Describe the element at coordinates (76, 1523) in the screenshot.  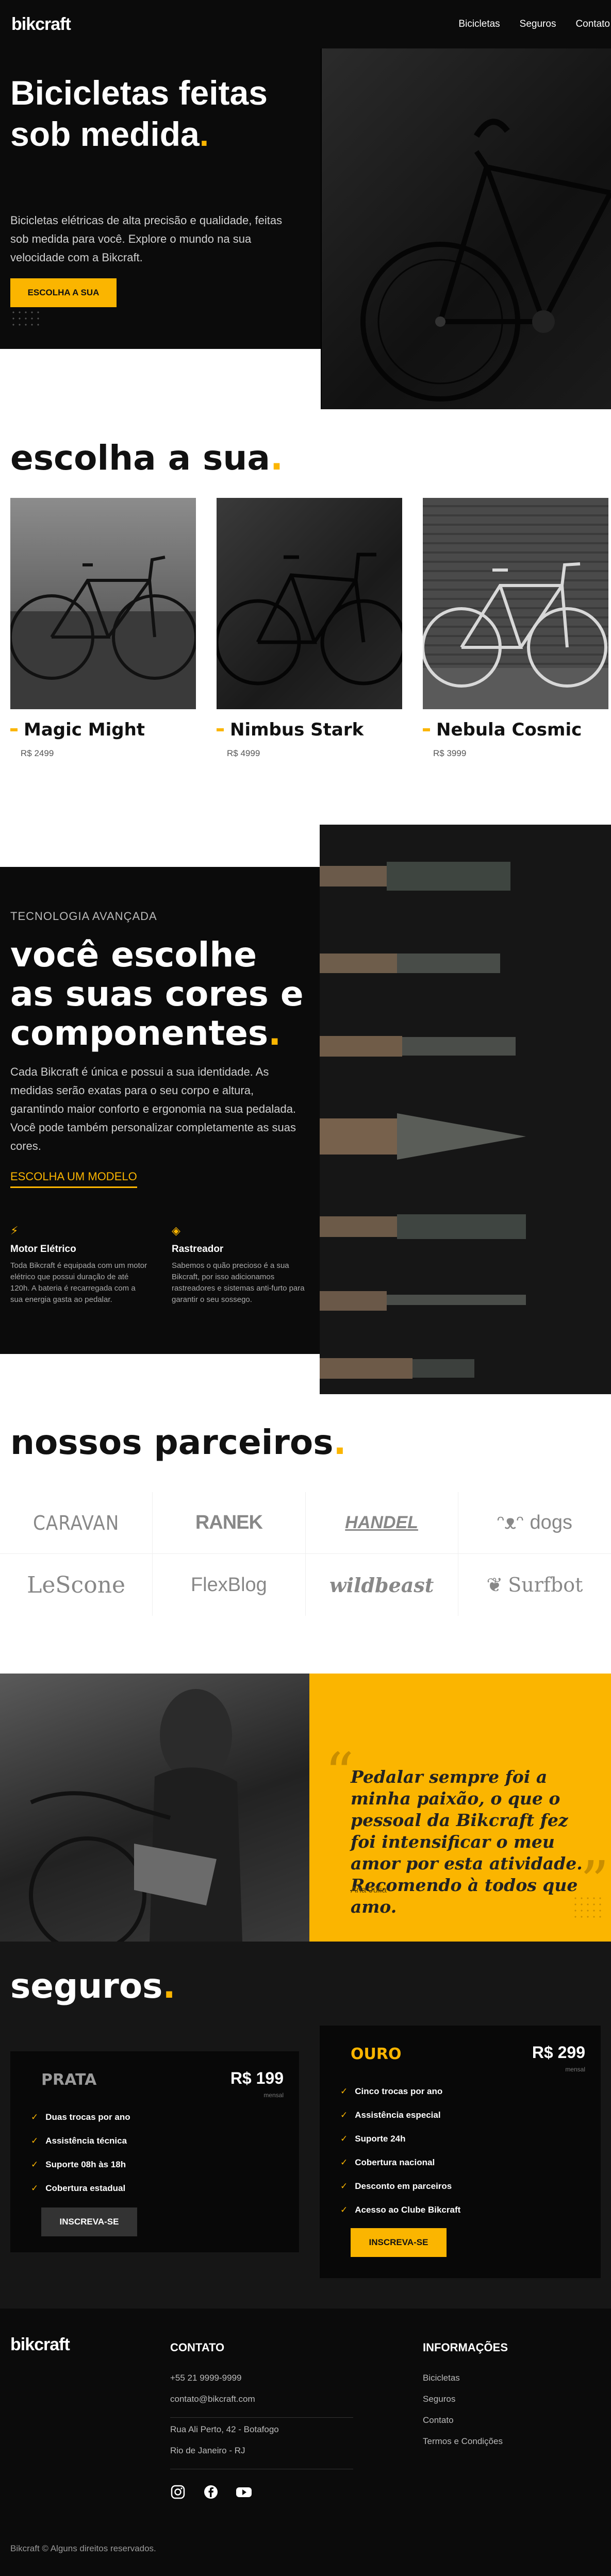
I see `partner-logo-caravan: CARAVAN` at that location.